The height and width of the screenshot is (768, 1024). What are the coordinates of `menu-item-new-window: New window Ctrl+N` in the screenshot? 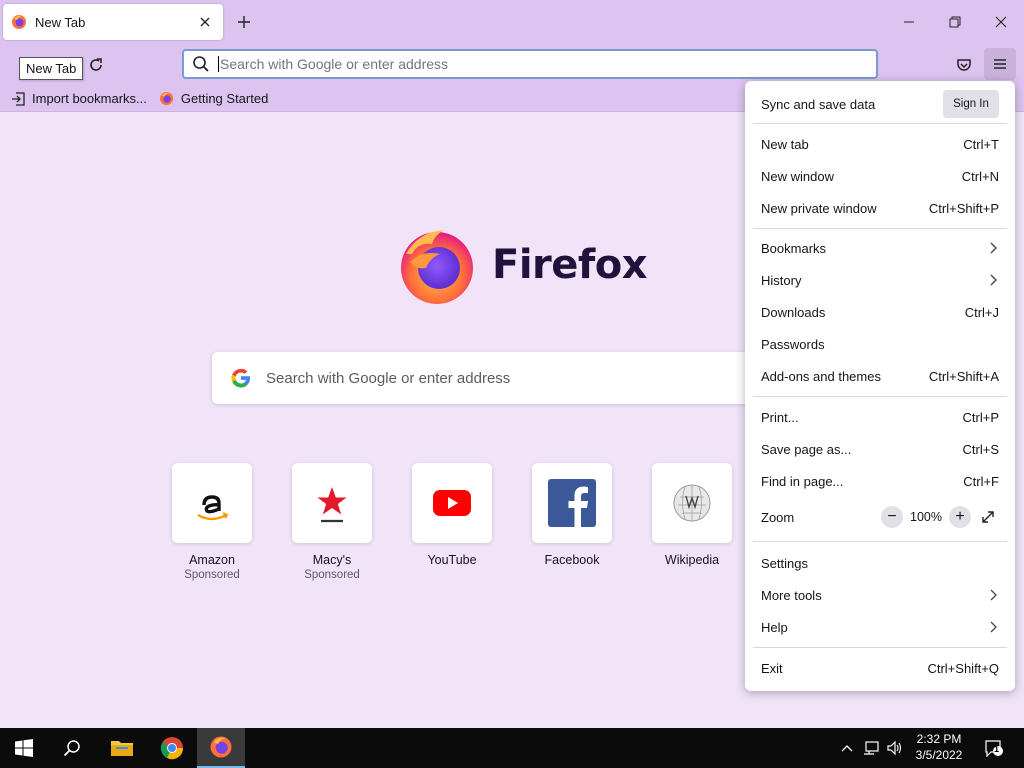 It's located at (880, 176).